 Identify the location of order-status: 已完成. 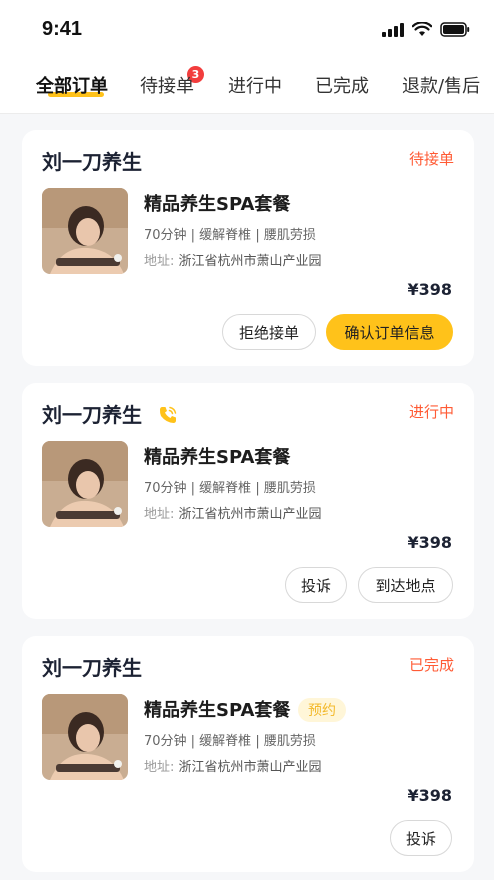
(431, 665).